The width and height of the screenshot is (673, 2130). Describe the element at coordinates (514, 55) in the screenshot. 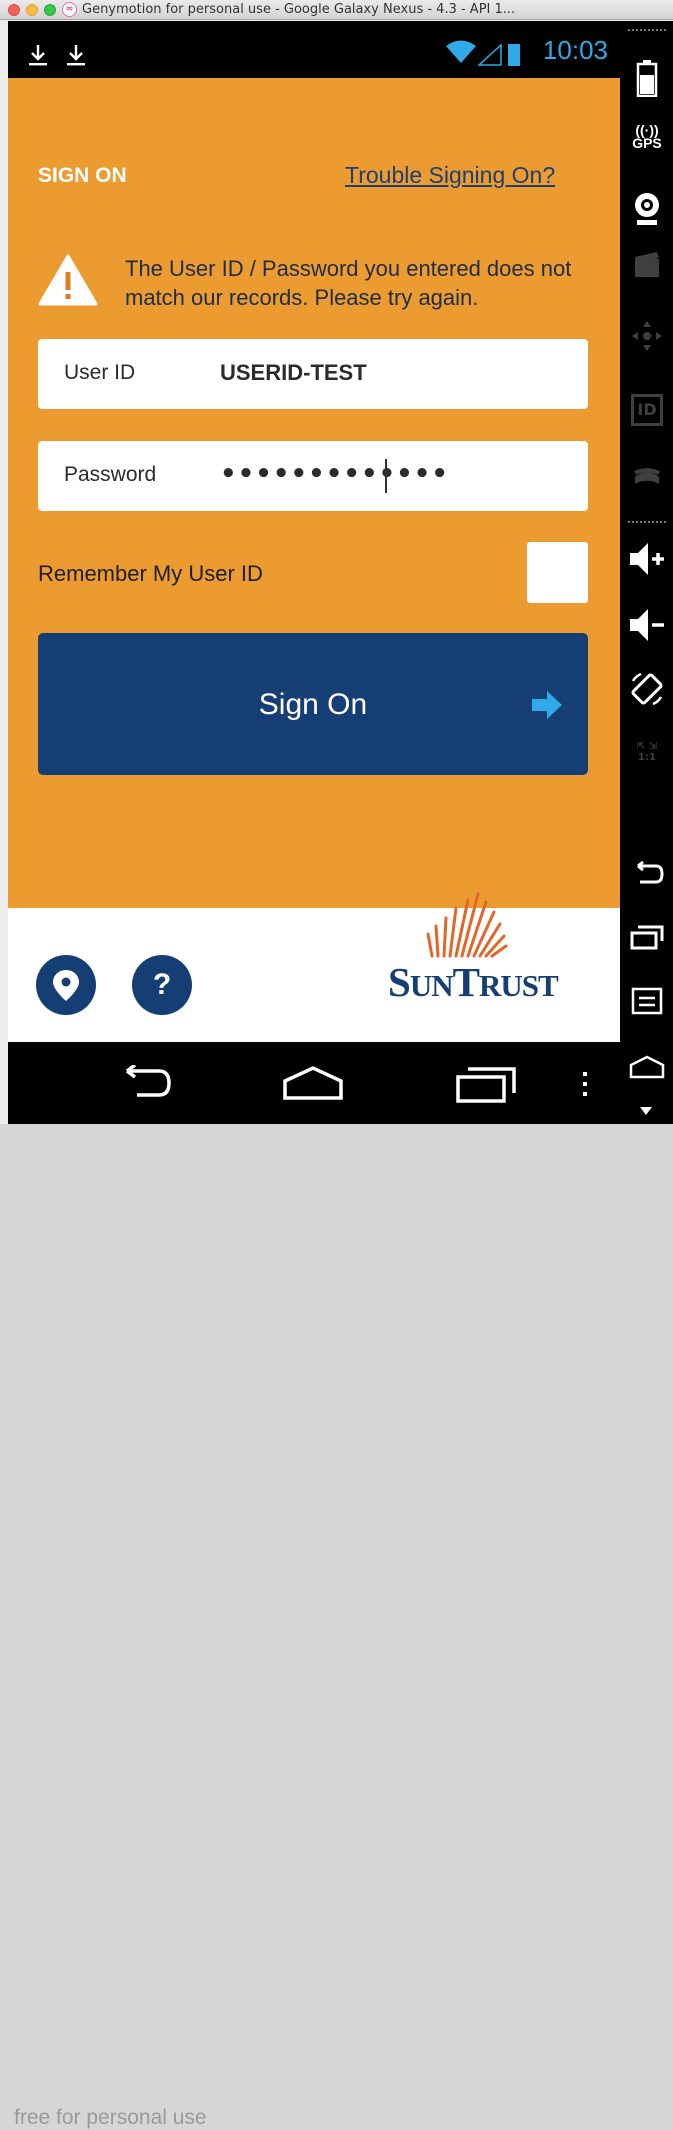

I see `battery-icon` at that location.